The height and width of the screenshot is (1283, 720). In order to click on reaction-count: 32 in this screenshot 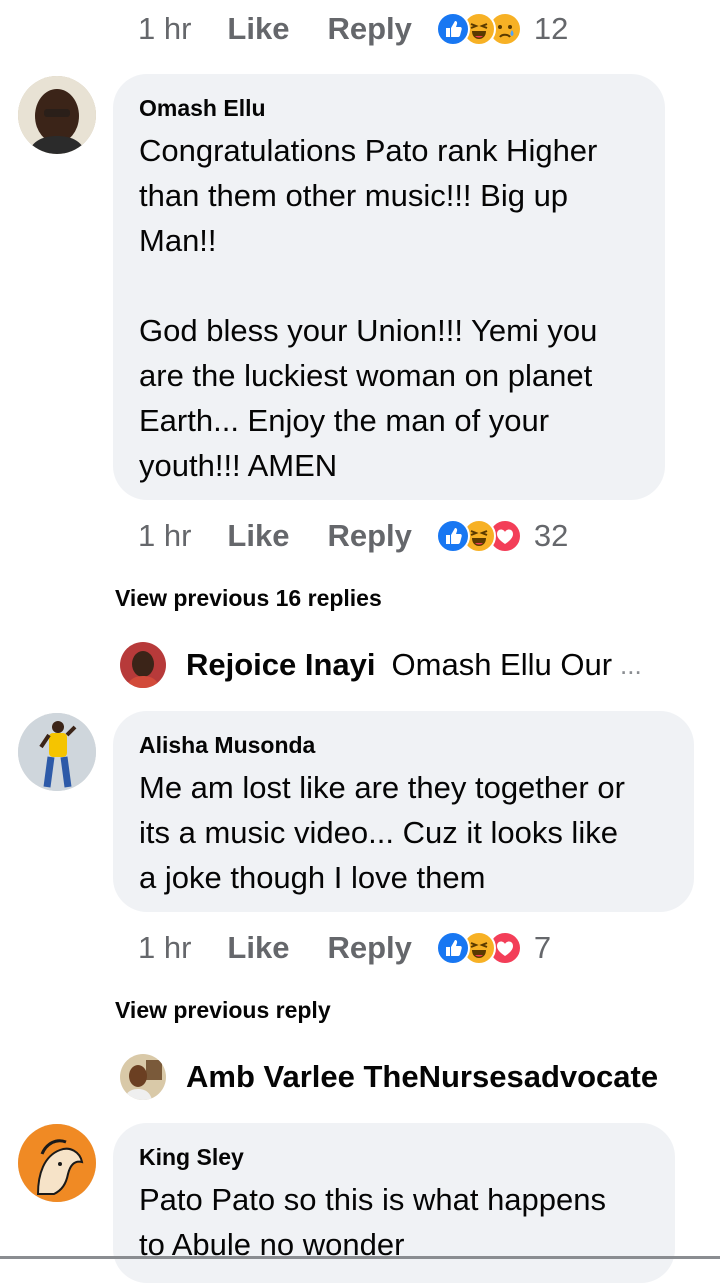, I will do `click(551, 535)`.